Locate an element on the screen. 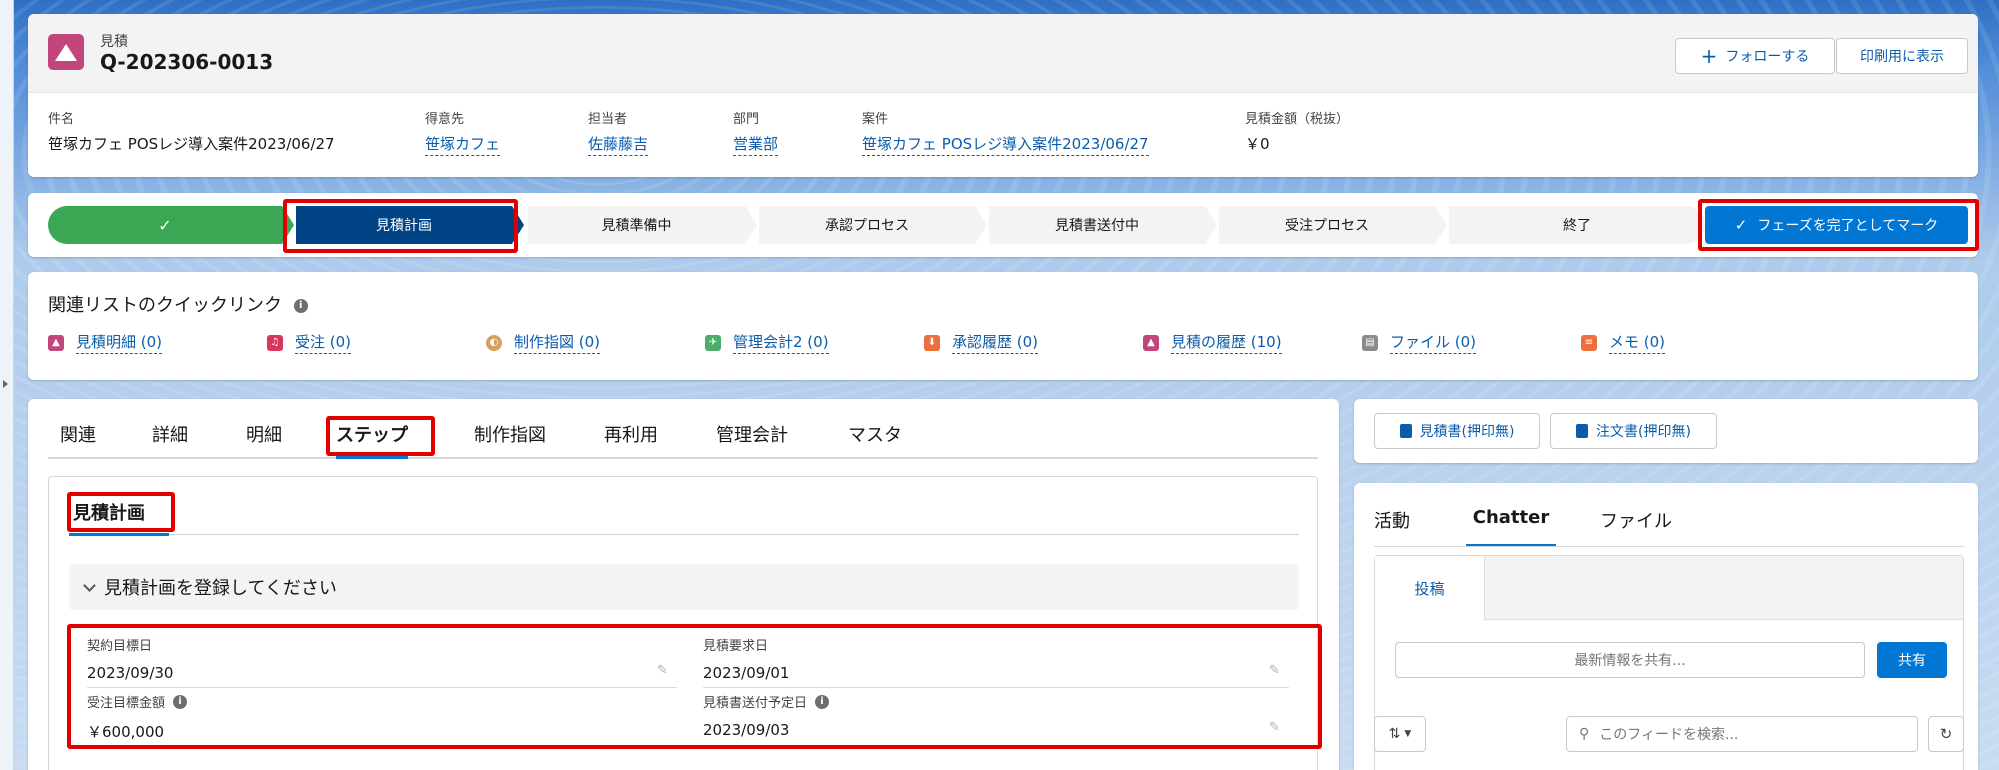 The width and height of the screenshot is (1999, 770). path-stage-preparing: 見積準備中 is located at coordinates (636, 225).